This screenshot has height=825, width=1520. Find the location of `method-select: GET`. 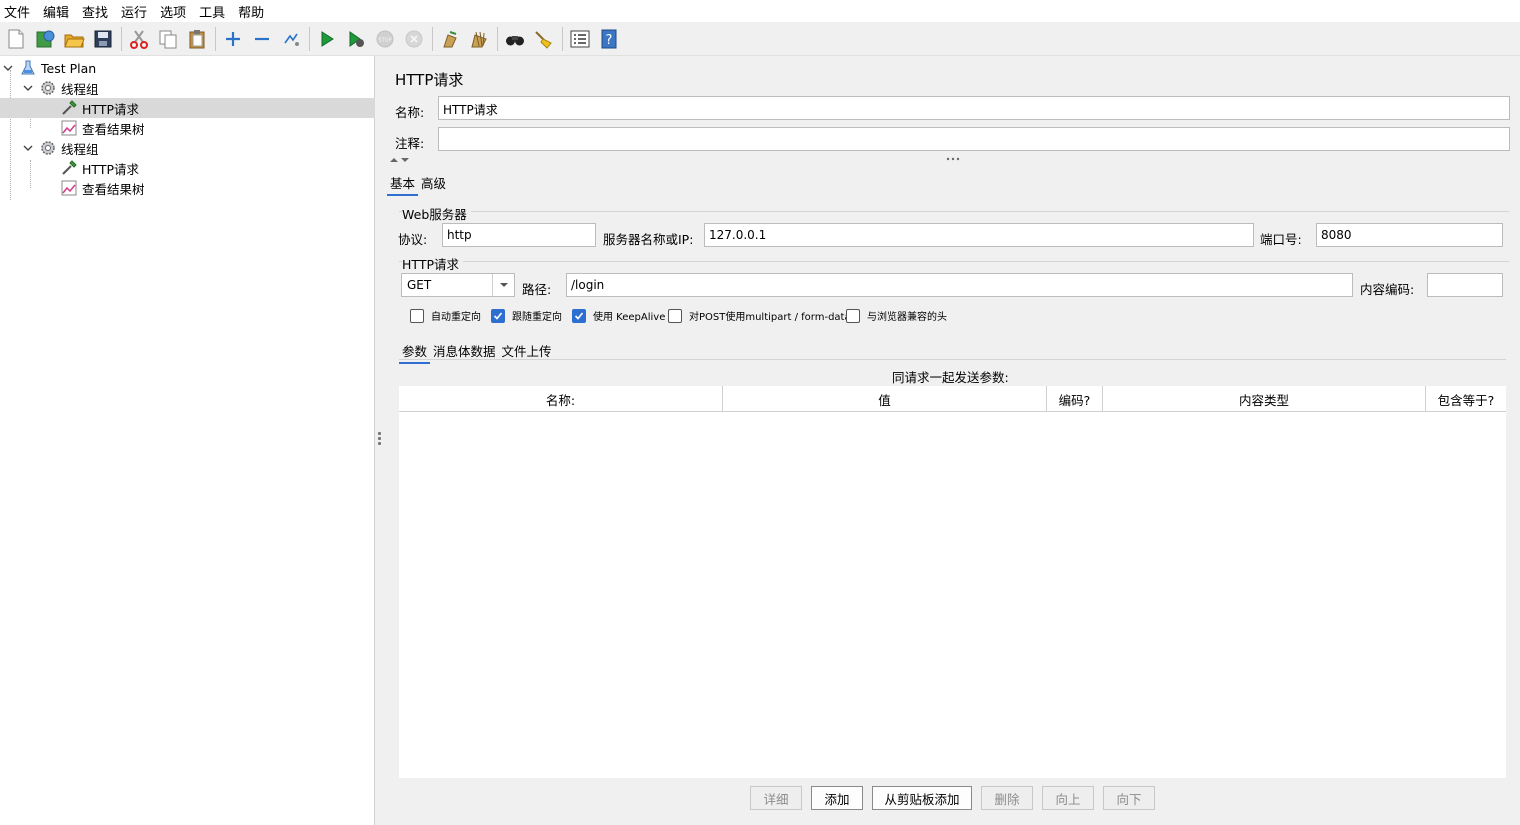

method-select: GET is located at coordinates (458, 285).